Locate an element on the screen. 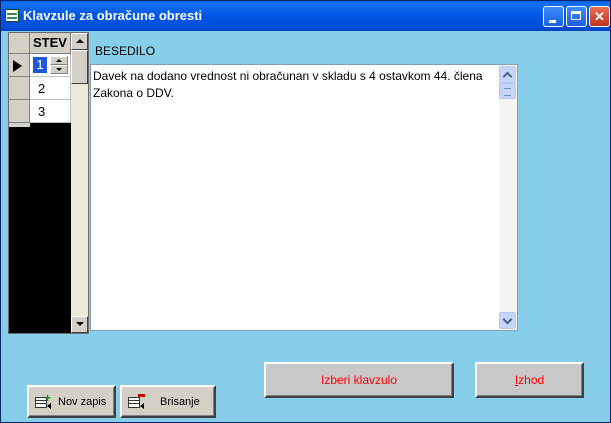  izhod-label: zhod is located at coordinates (531, 380).